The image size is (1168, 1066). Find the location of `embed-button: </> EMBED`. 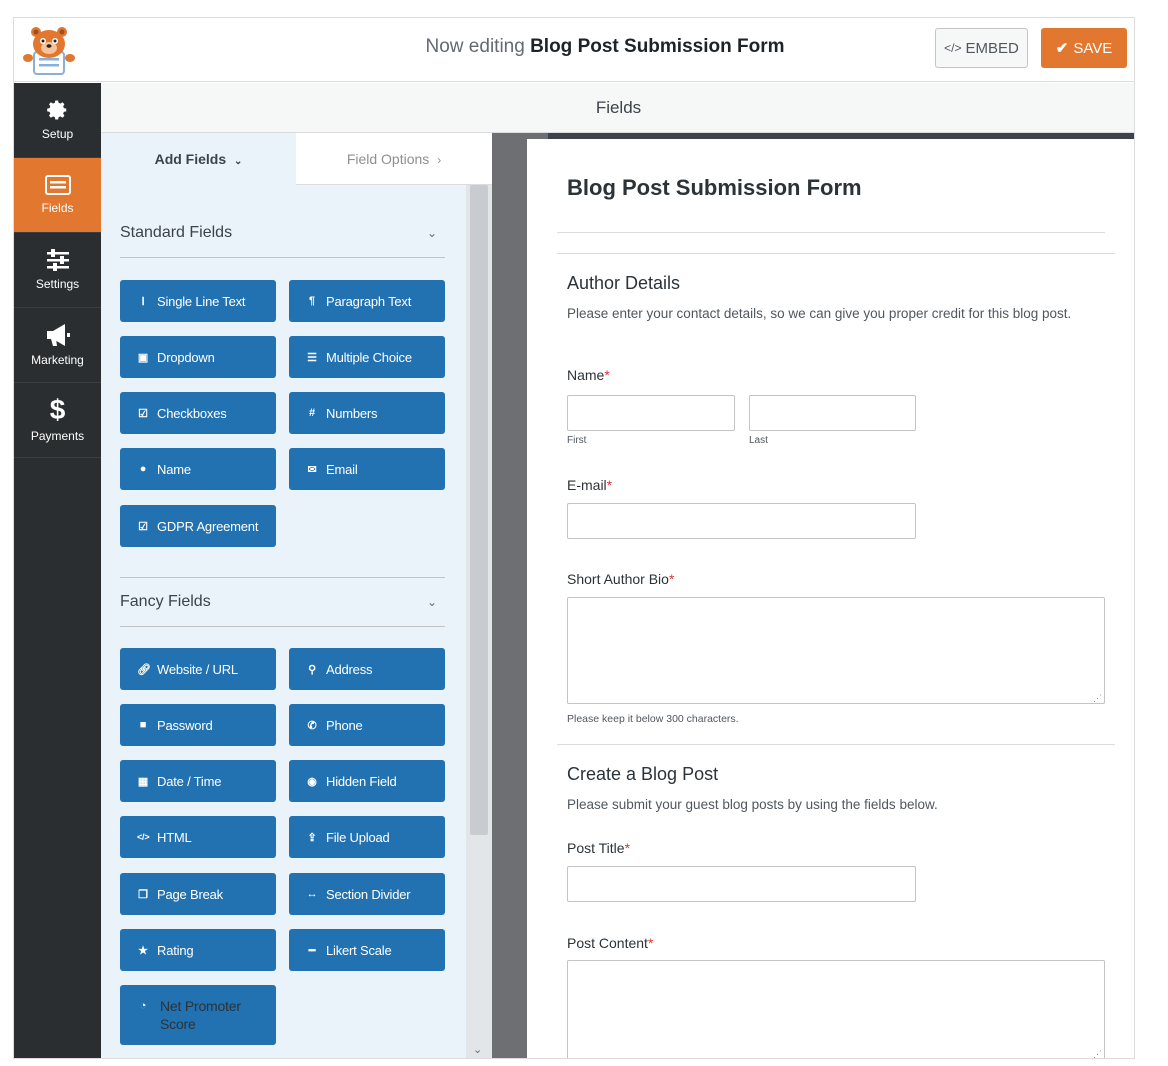

embed-button: </> EMBED is located at coordinates (981, 48).